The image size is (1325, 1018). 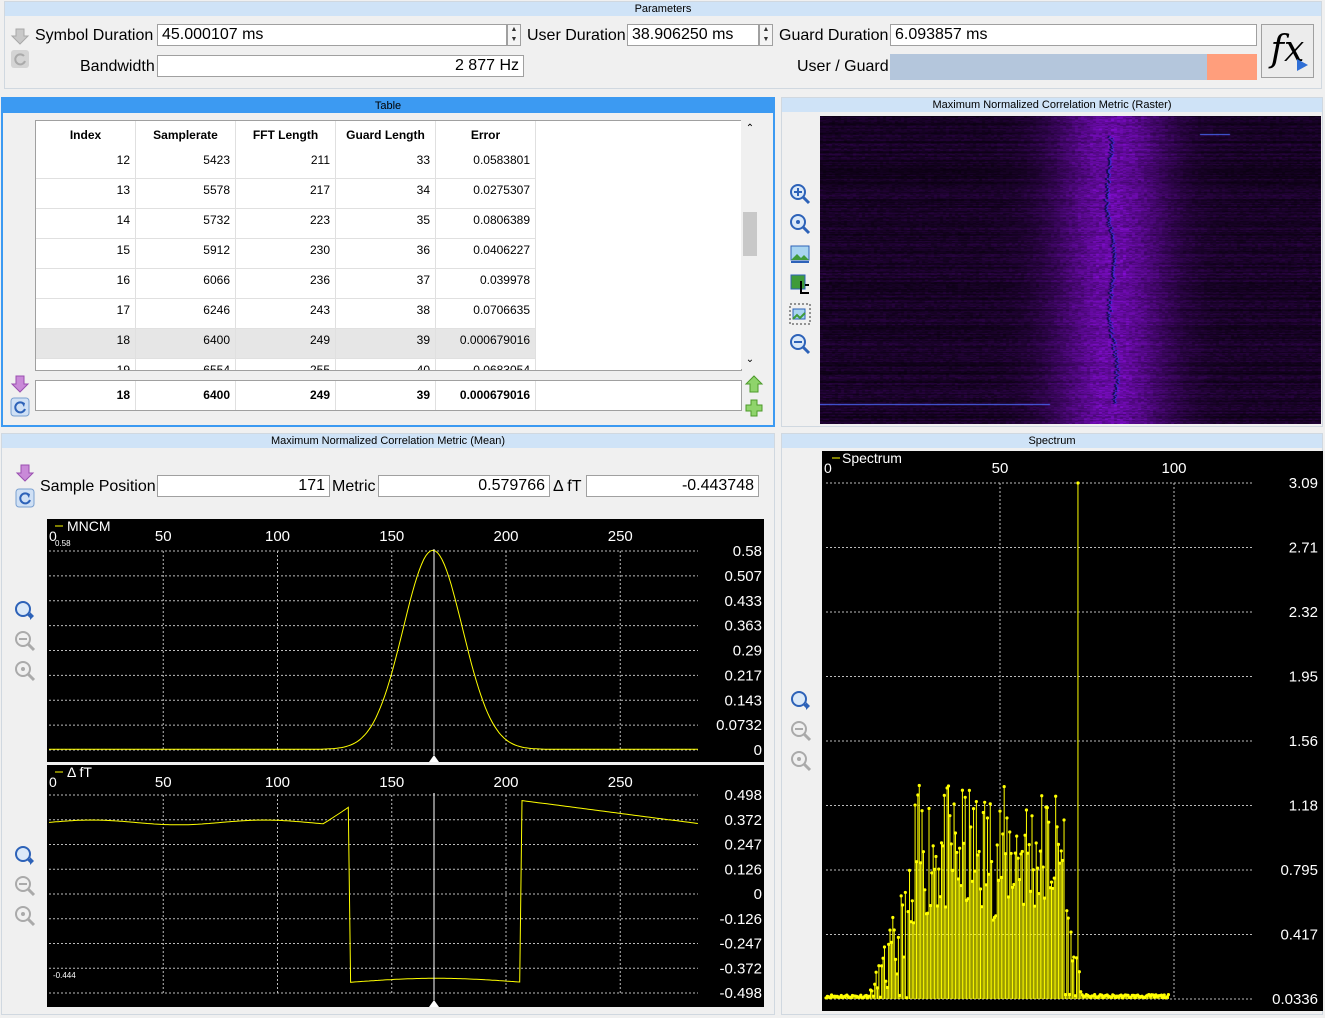 What do you see at coordinates (800, 284) in the screenshot?
I see `crop-image-icon` at bounding box center [800, 284].